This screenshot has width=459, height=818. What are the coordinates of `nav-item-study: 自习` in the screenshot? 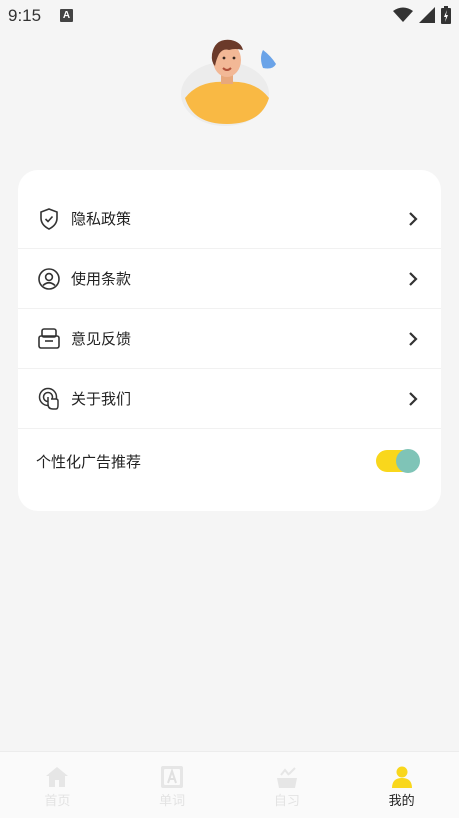 It's located at (287, 785).